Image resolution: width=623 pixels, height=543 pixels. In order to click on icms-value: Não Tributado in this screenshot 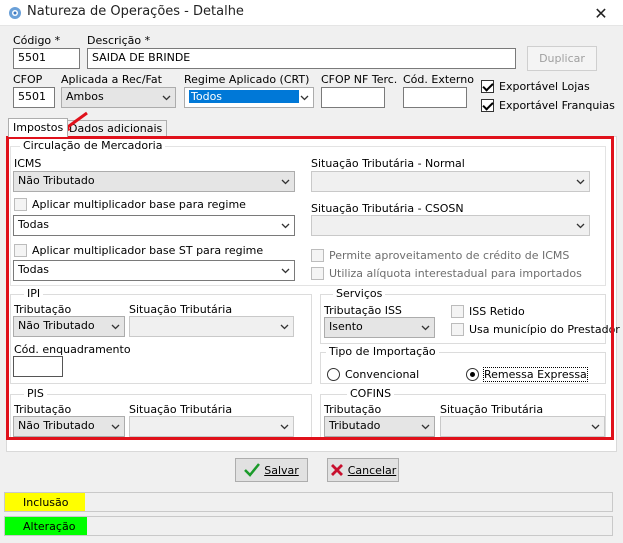, I will do `click(56, 180)`.